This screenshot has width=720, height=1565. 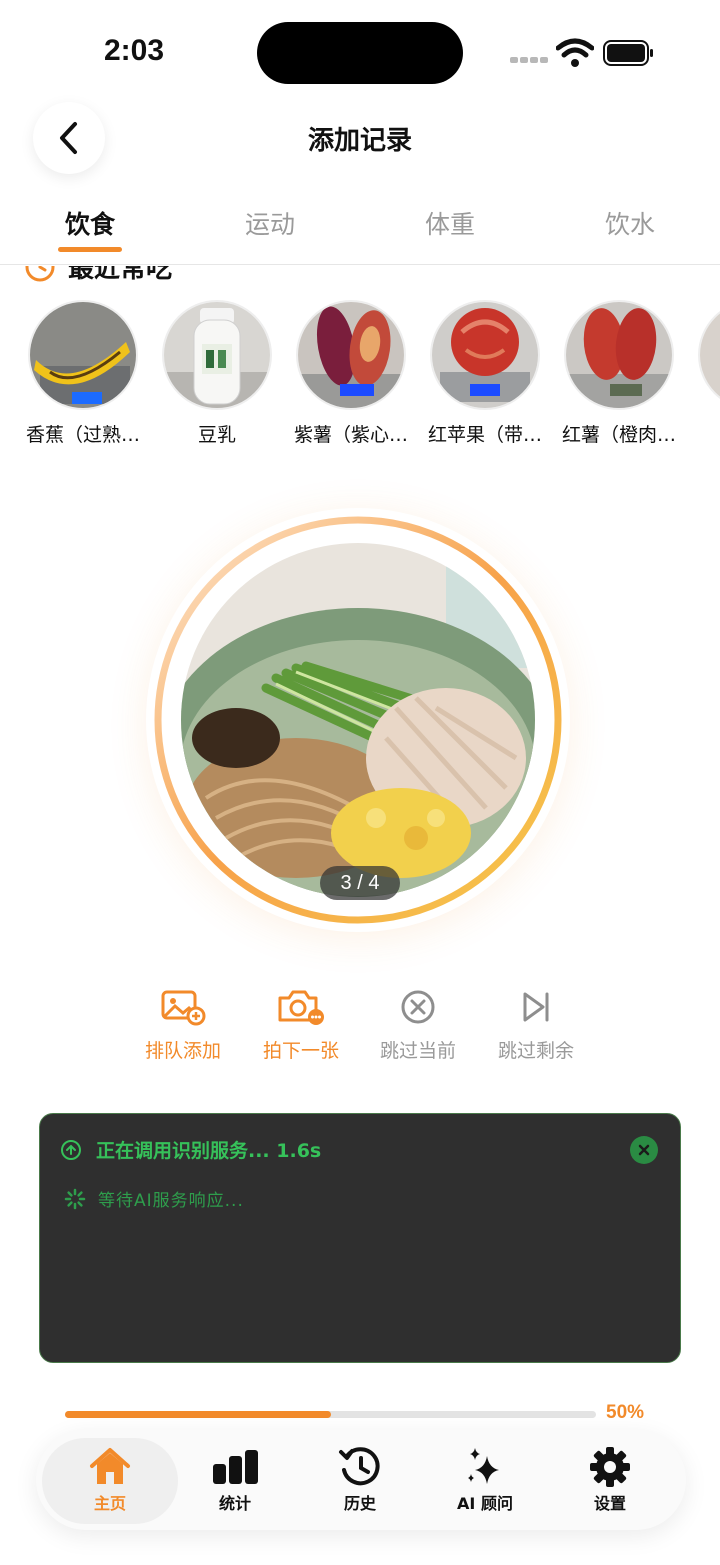 What do you see at coordinates (610, 1467) in the screenshot?
I see `gear-icon` at bounding box center [610, 1467].